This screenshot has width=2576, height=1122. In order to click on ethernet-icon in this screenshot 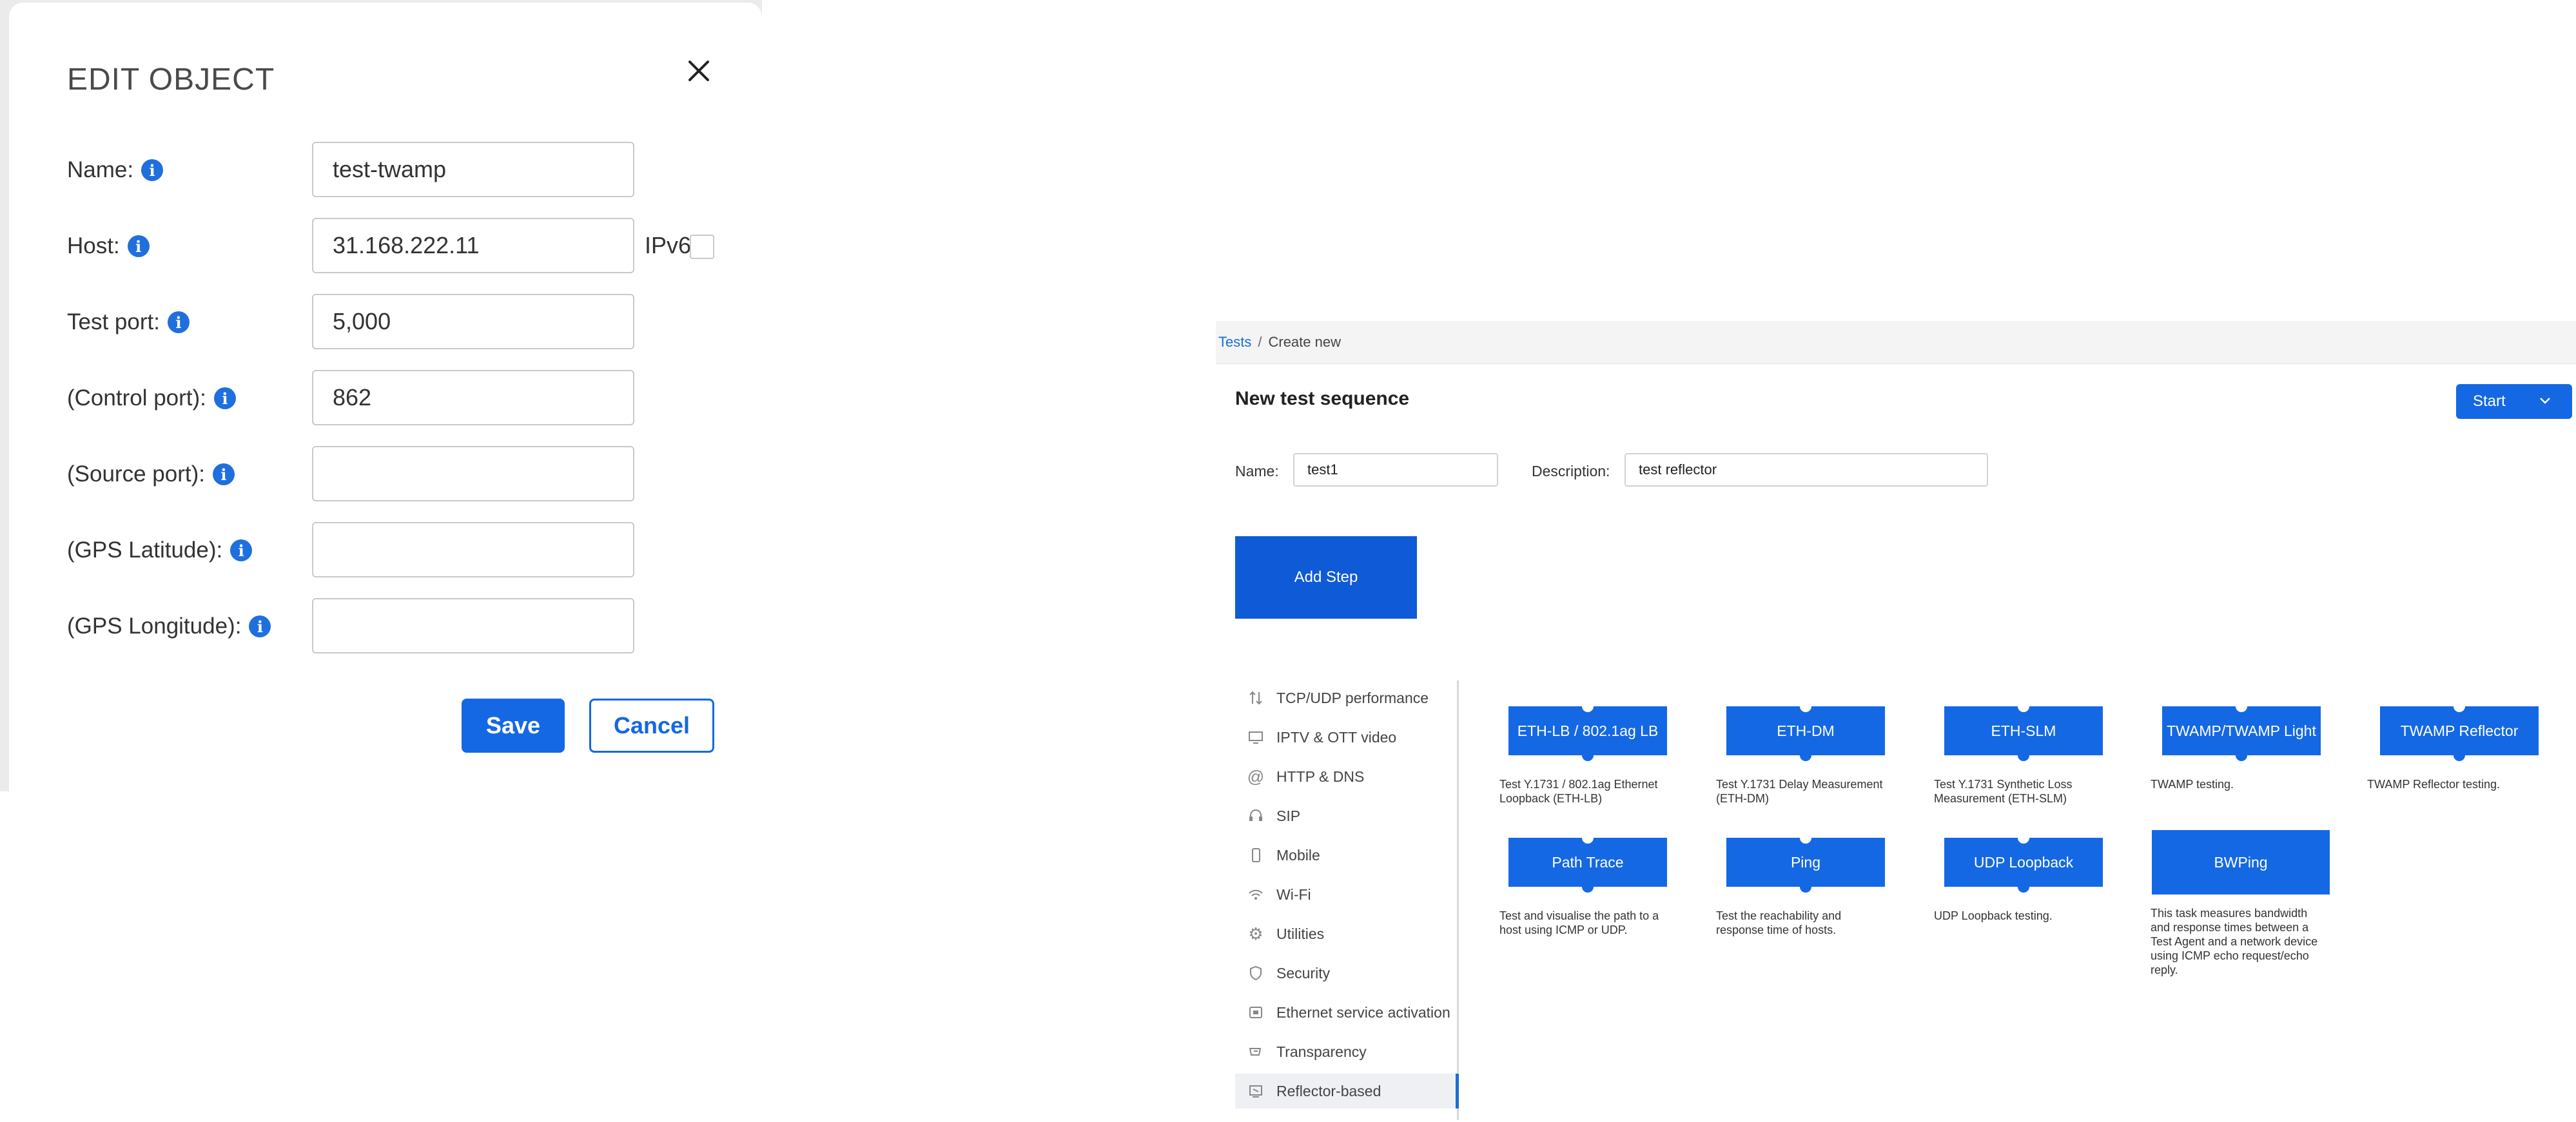, I will do `click(1256, 1012)`.